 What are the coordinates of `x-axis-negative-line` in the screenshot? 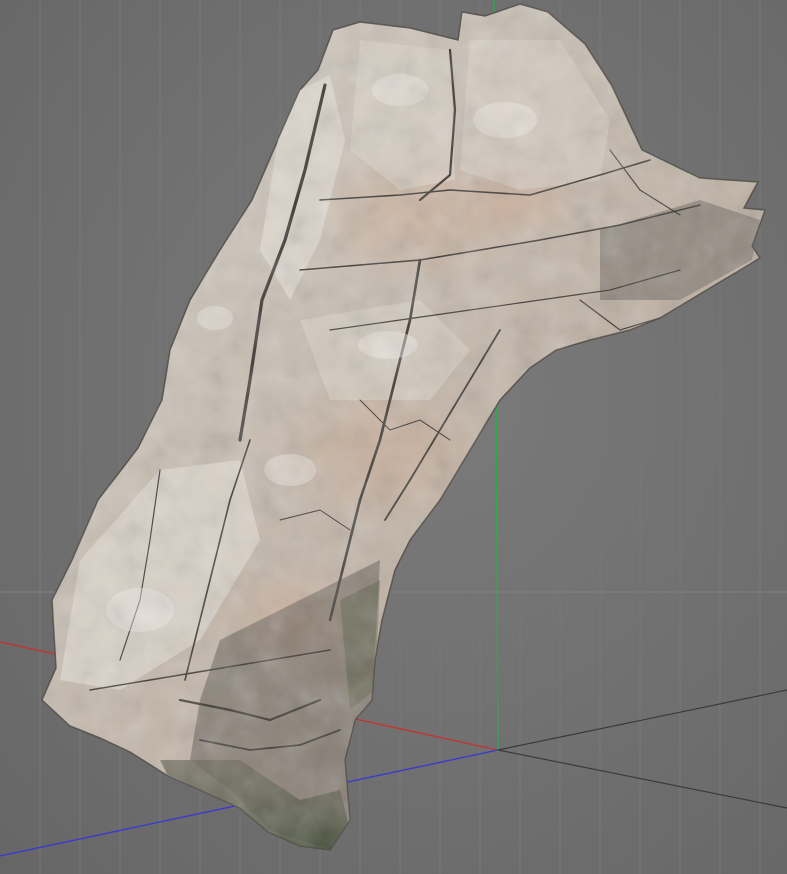 It's located at (642, 779).